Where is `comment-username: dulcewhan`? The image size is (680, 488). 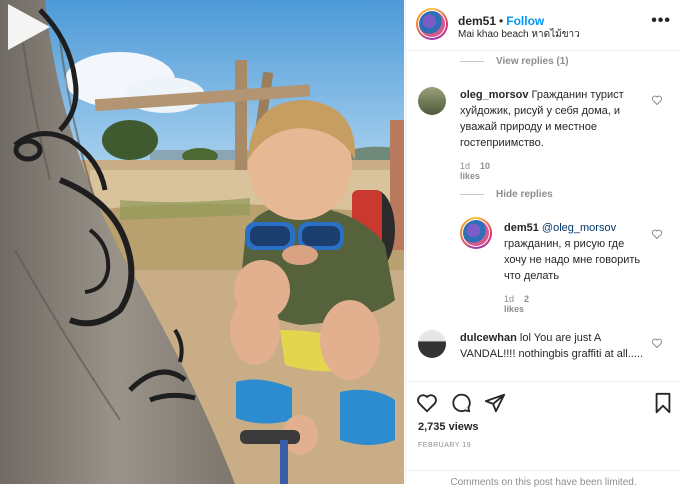
comment-username: dulcewhan is located at coordinates (488, 338).